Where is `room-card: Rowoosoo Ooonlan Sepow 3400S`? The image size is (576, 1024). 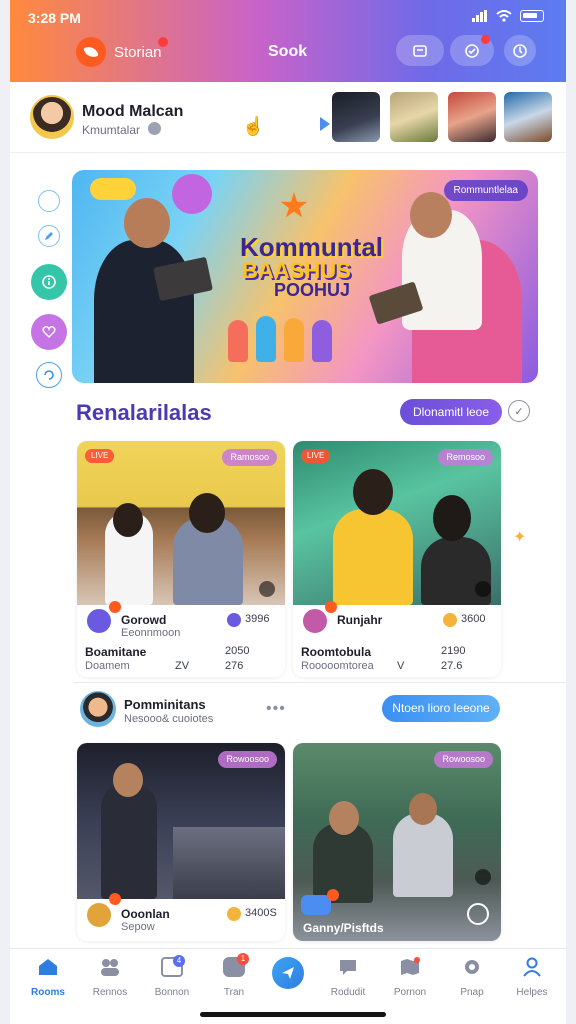 room-card: Rowoosoo Ooonlan Sepow 3400S is located at coordinates (181, 842).